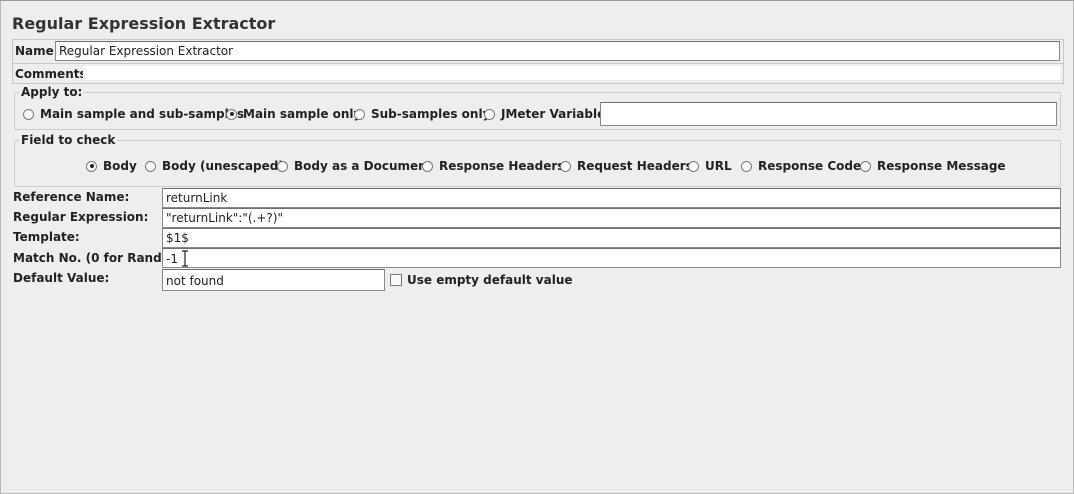  I want to click on radio-sub-only: Sub-samples only, so click(422, 114).